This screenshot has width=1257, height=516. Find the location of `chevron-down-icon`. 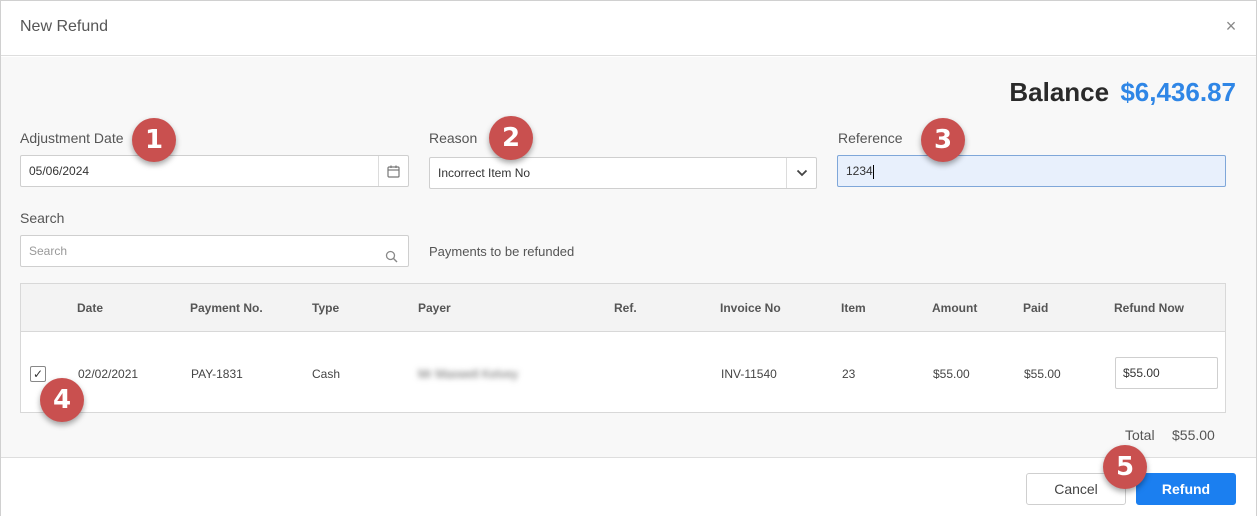

chevron-down-icon is located at coordinates (801, 173).